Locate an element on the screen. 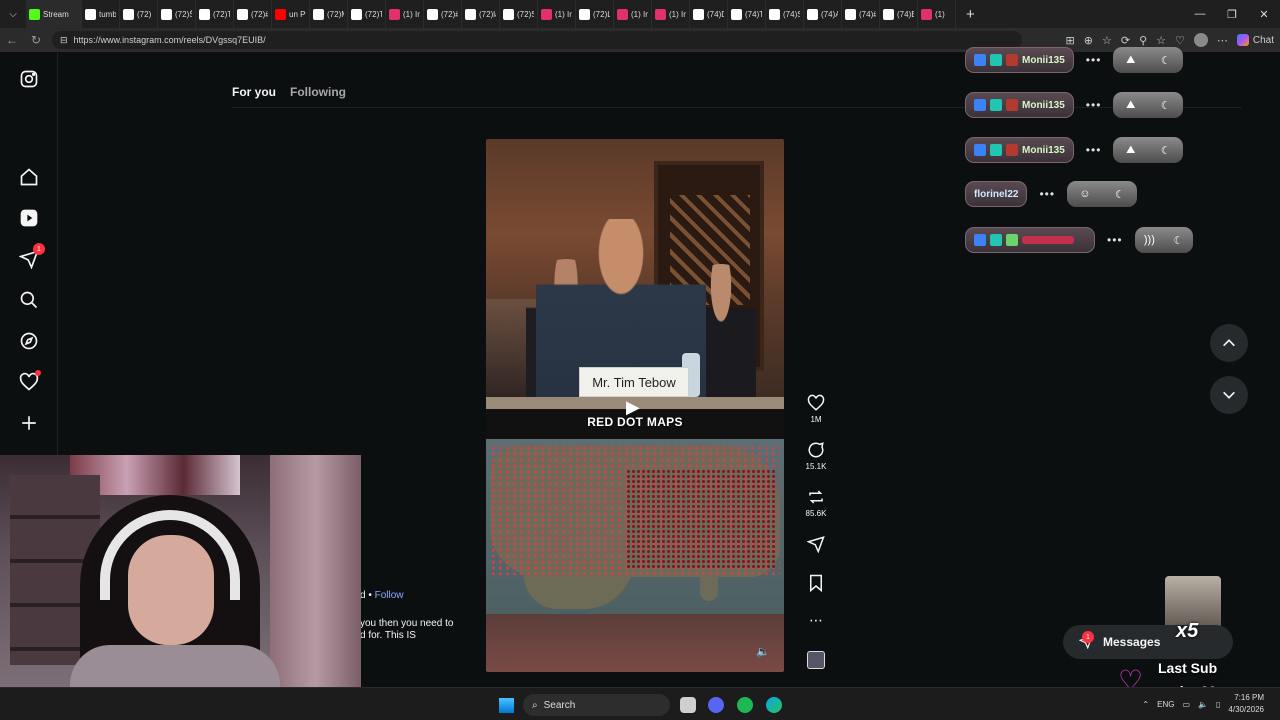 Image resolution: width=1280 pixels, height=720 pixels. taskbar-search: ⌕ Search is located at coordinates (596, 705).